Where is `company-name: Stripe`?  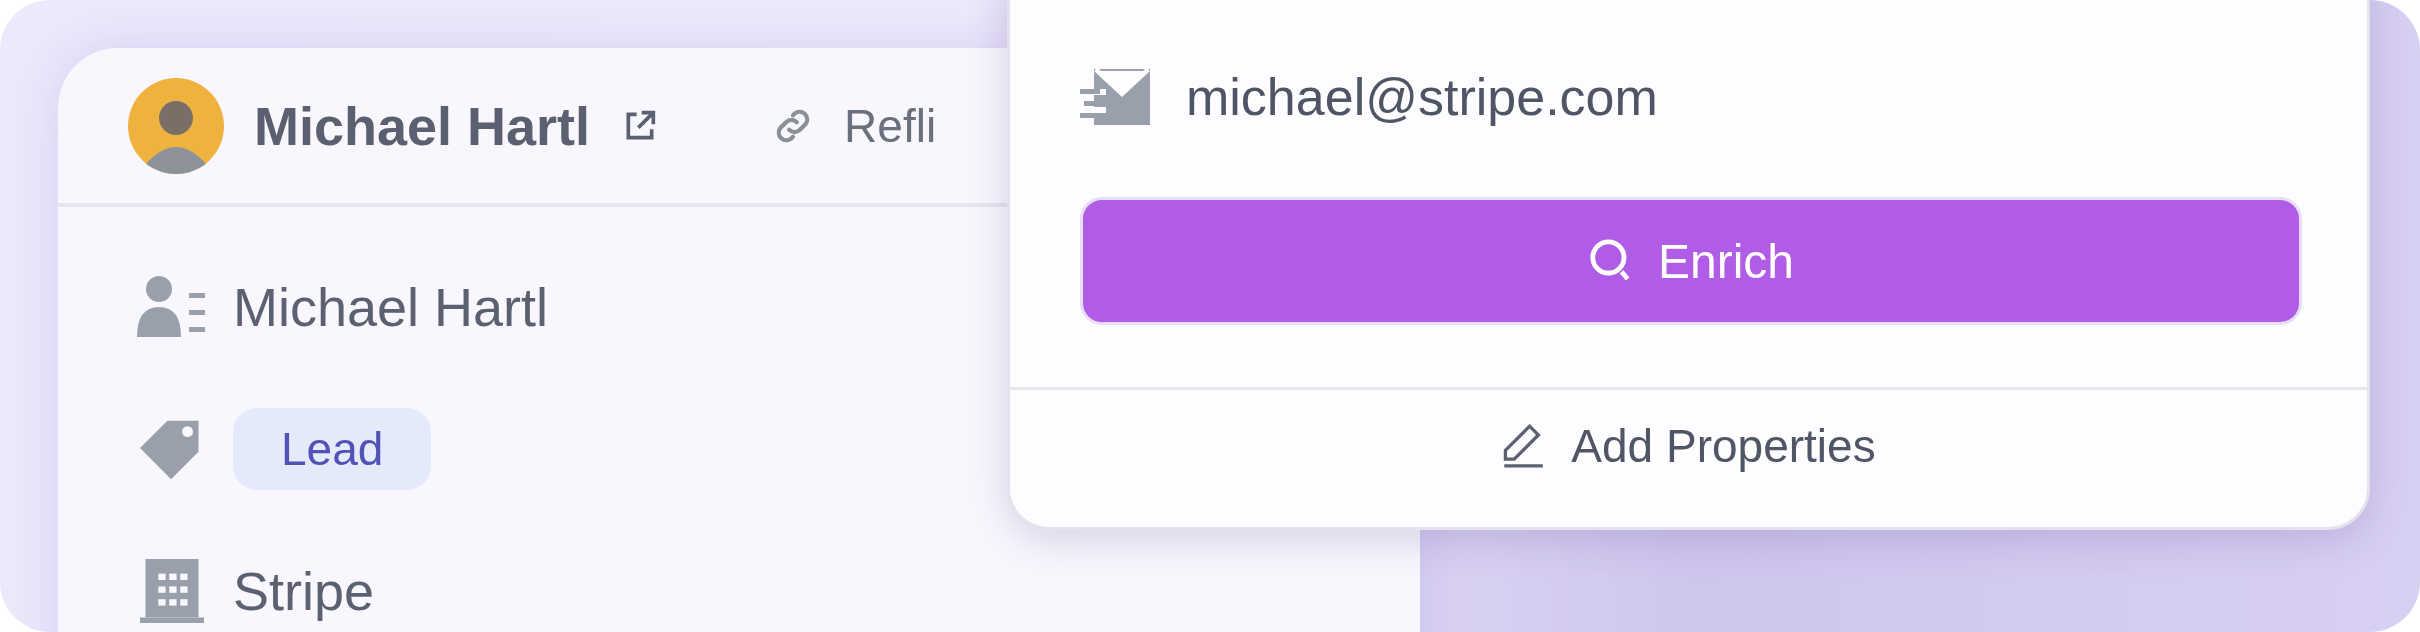
company-name: Stripe is located at coordinates (304, 591).